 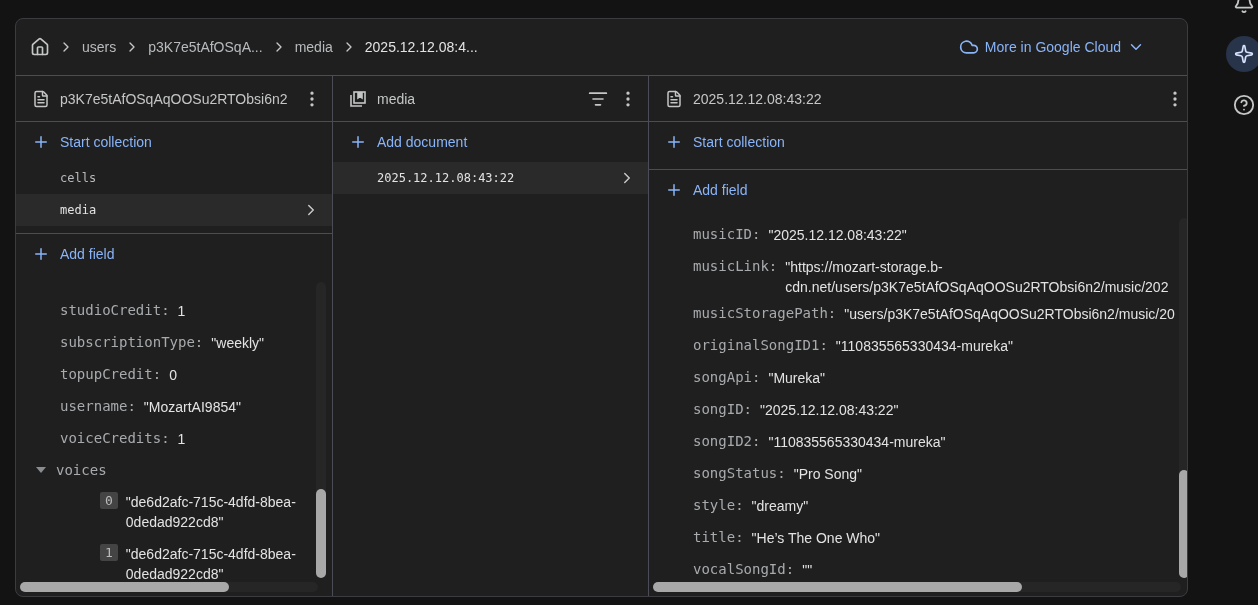 I want to click on home-icon, so click(x=40, y=47).